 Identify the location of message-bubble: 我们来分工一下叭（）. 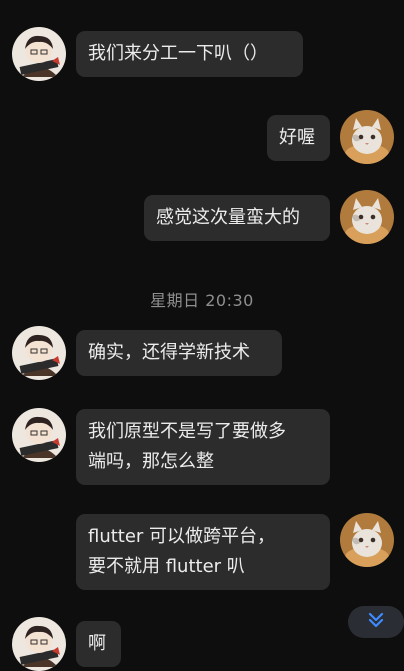
(189, 54).